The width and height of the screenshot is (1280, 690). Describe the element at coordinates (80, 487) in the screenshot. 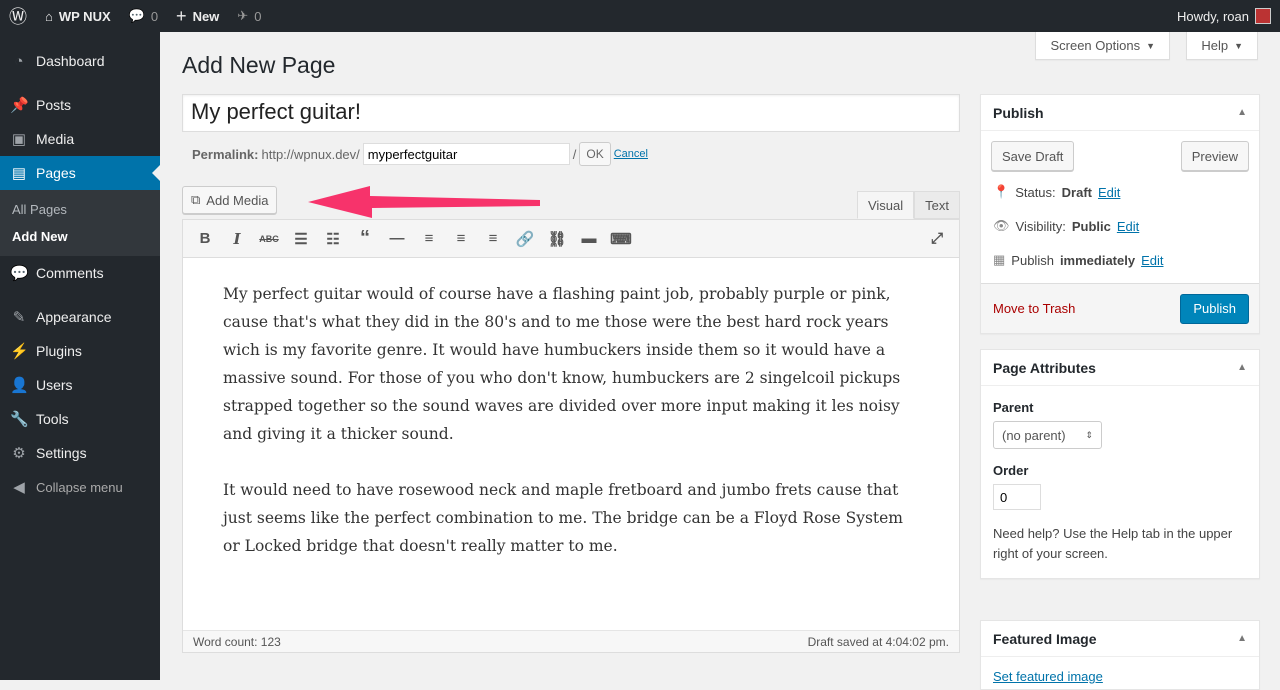

I see `collapse-menu-button: ◀ Collapse menu` at that location.